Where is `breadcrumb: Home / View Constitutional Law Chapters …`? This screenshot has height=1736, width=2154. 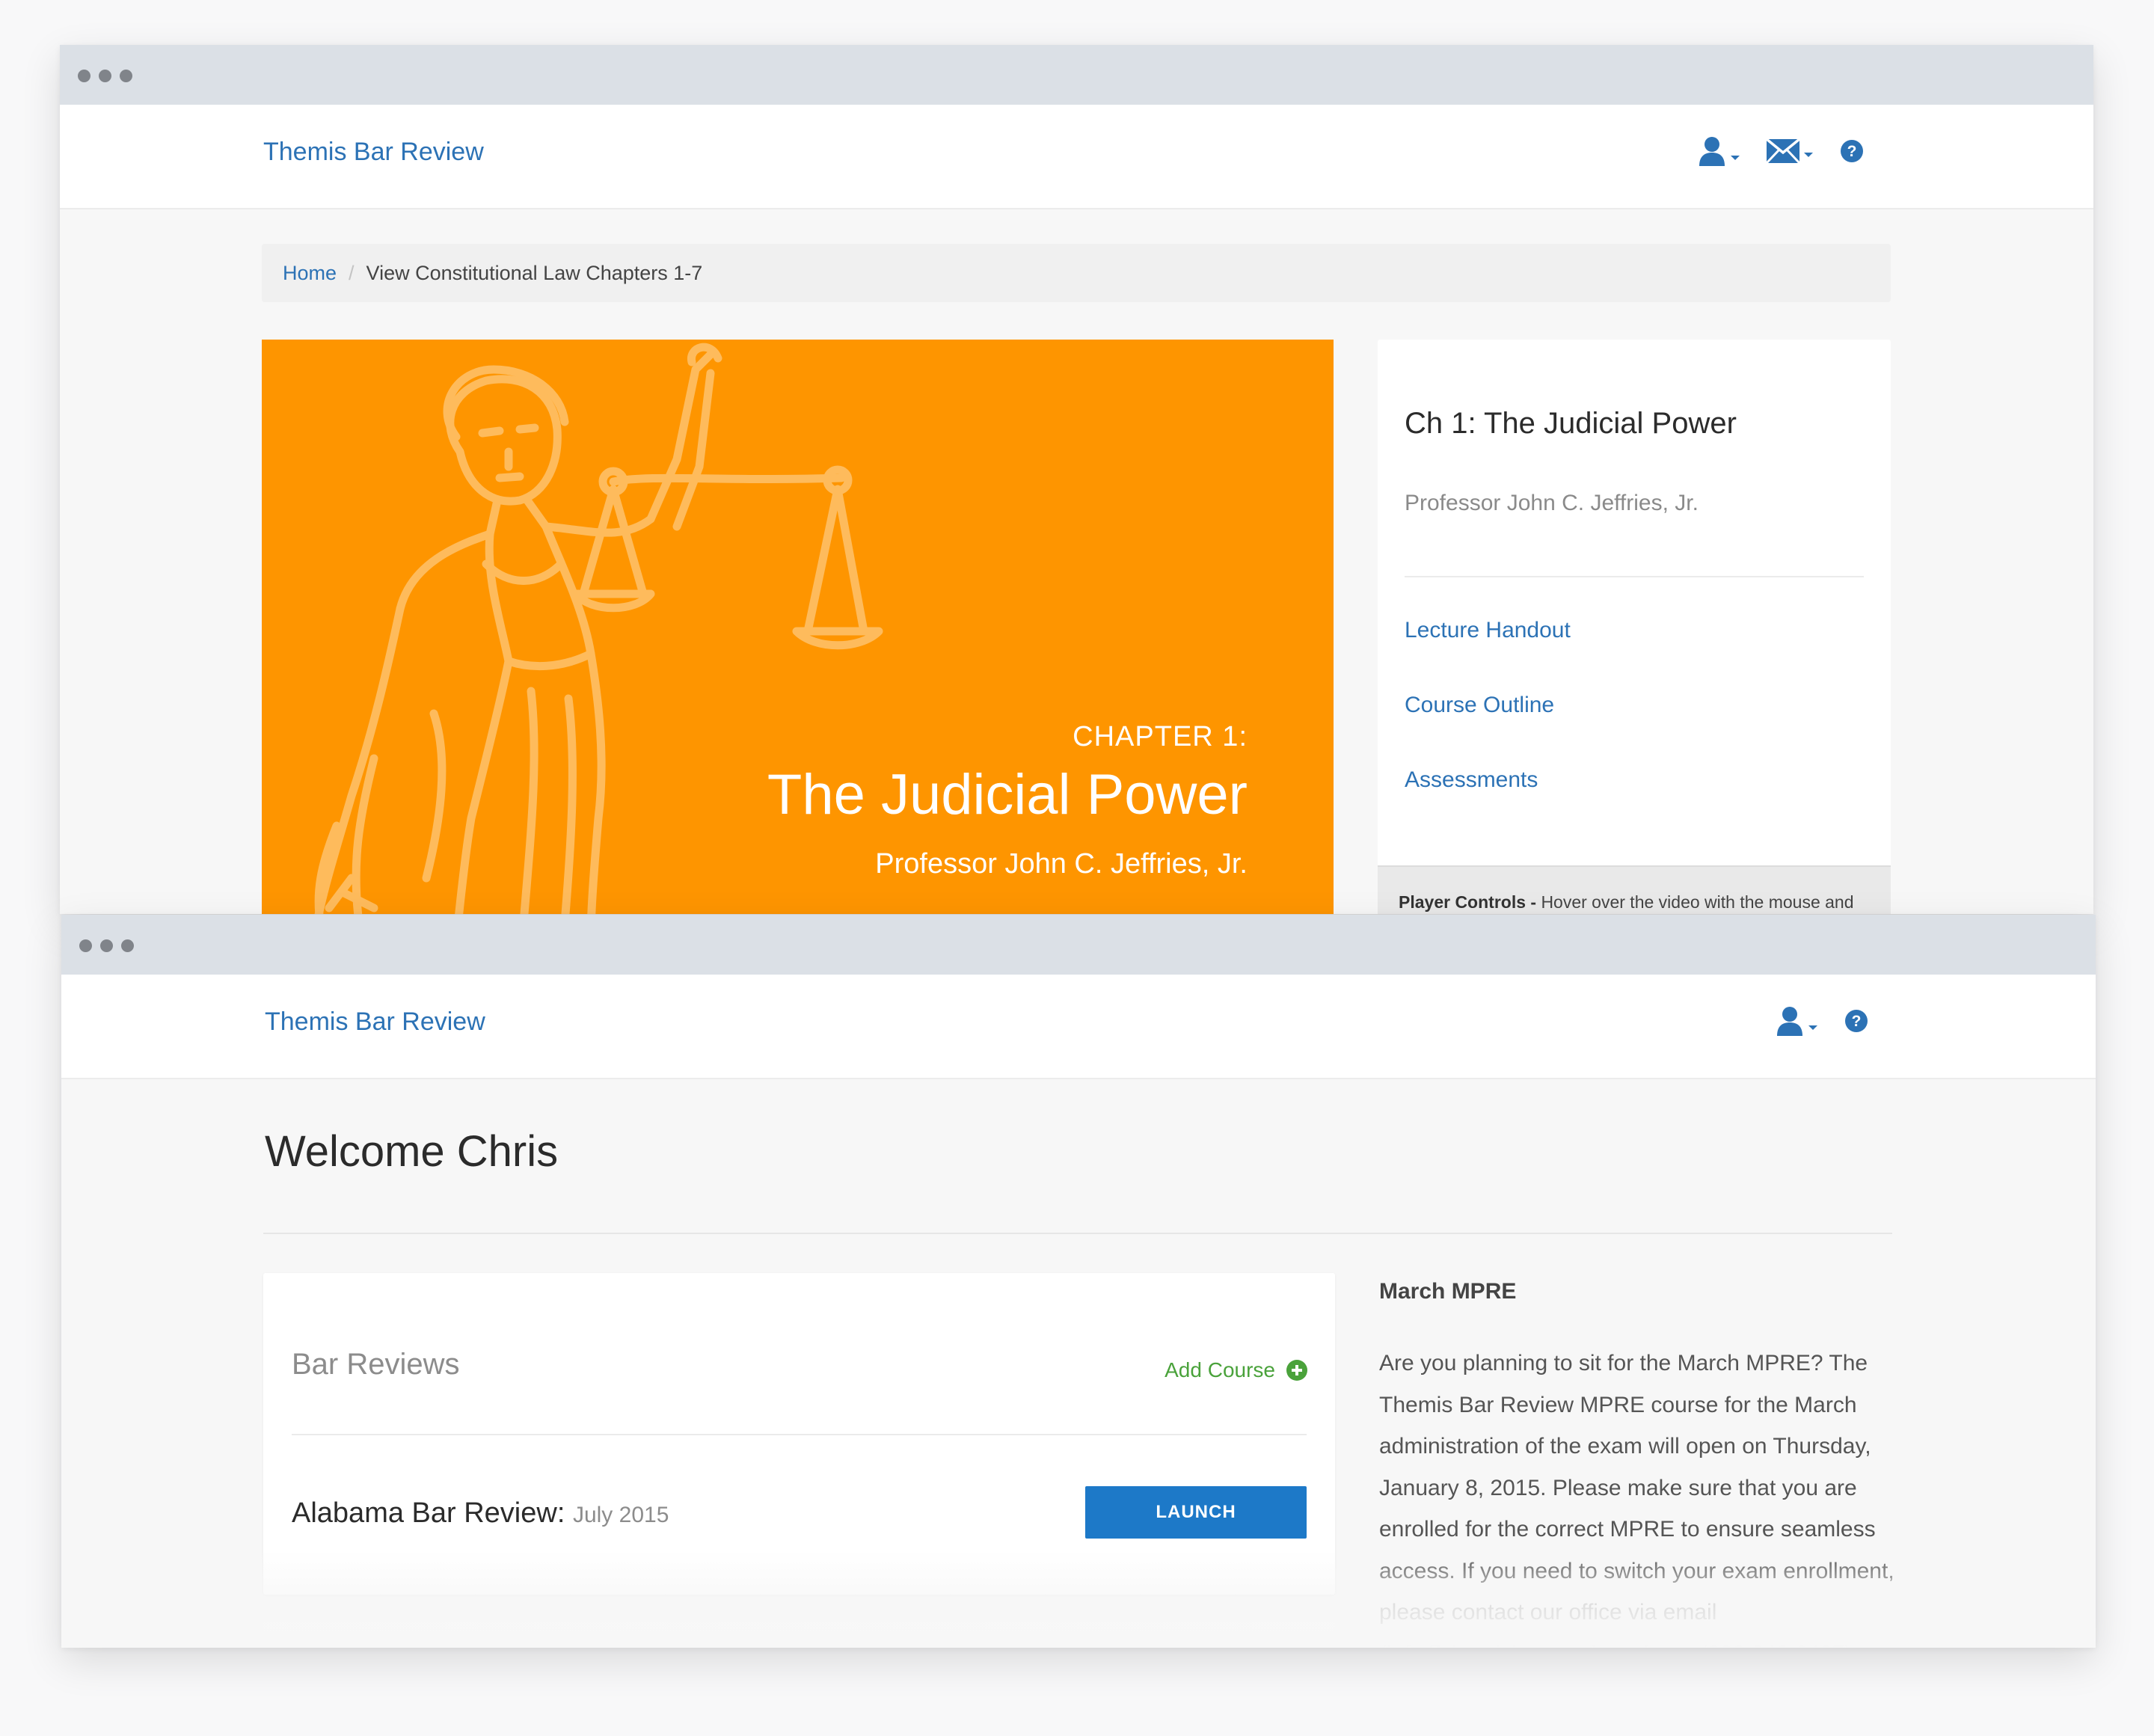
breadcrumb: Home / View Constitutional Law Chapters … is located at coordinates (1076, 273).